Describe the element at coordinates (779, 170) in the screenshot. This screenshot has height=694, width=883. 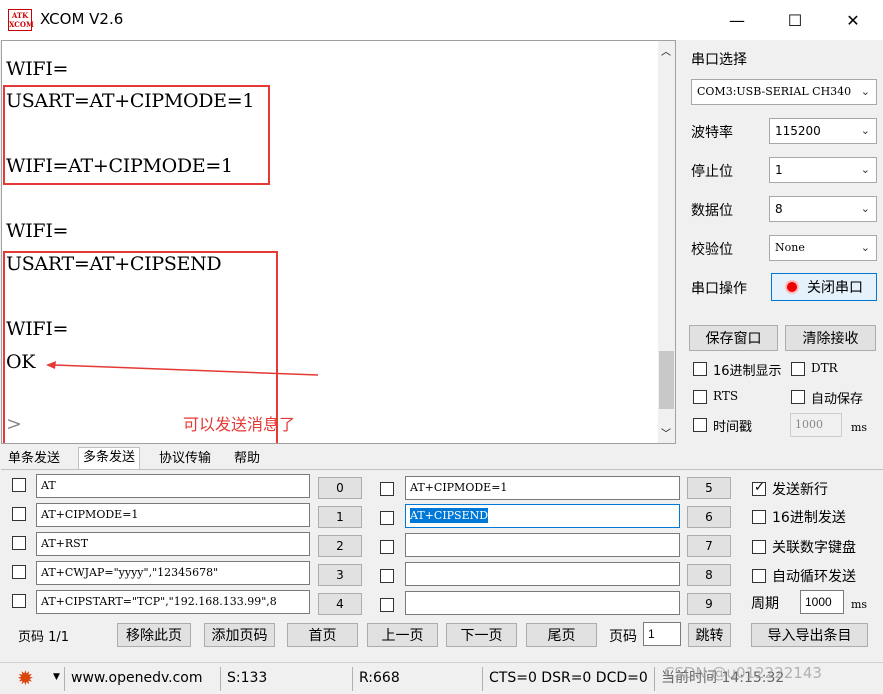
I see `stop-bits-value: 1` at that location.